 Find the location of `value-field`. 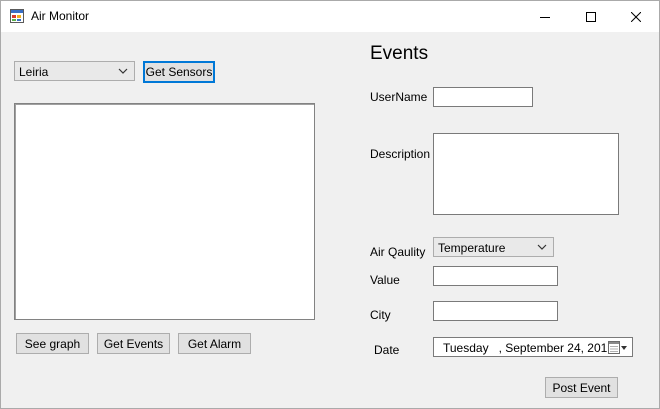

value-field is located at coordinates (495, 276).